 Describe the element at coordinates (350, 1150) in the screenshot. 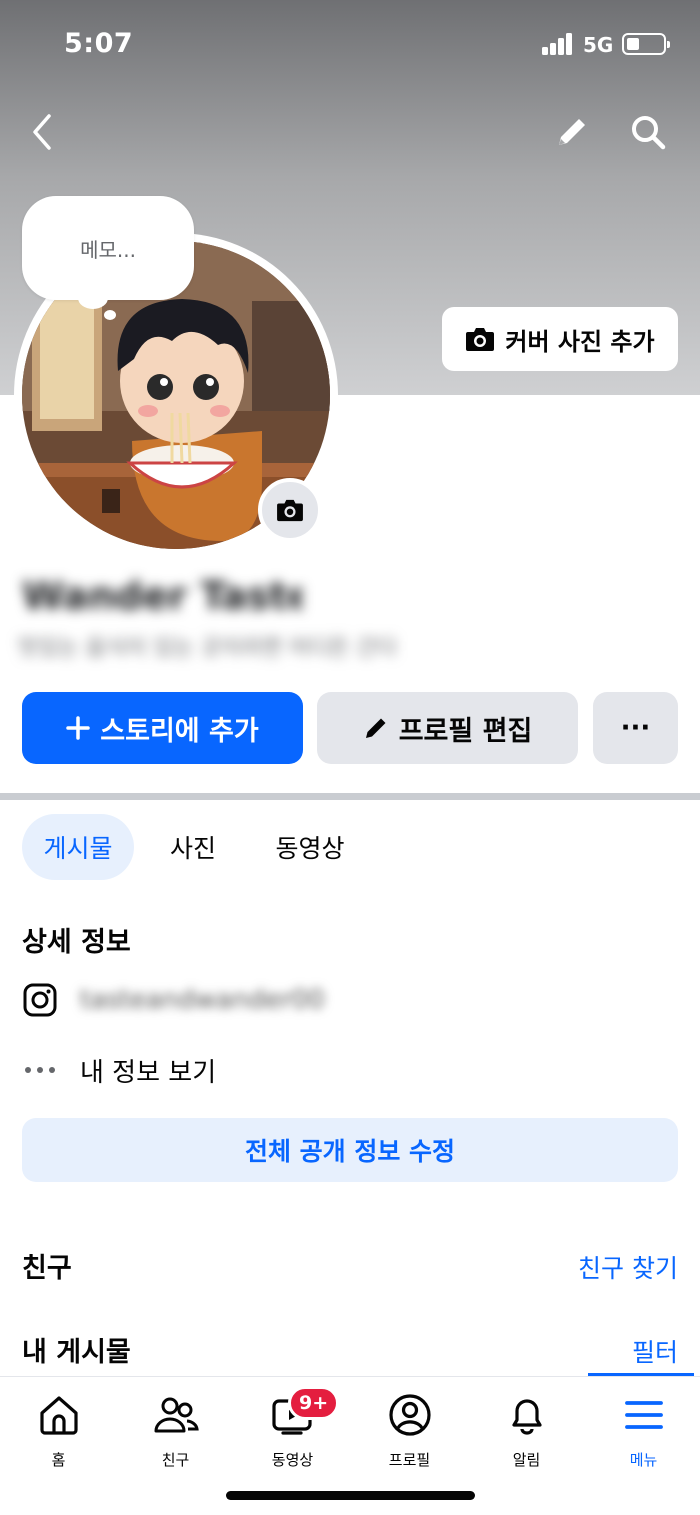

I see `edit-public-info-button: 전체 공개 정보 수정` at that location.